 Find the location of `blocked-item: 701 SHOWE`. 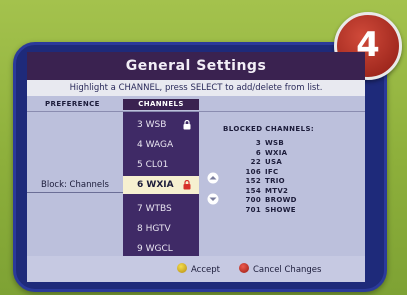

blocked-item: 701 SHOWE is located at coordinates (270, 209).